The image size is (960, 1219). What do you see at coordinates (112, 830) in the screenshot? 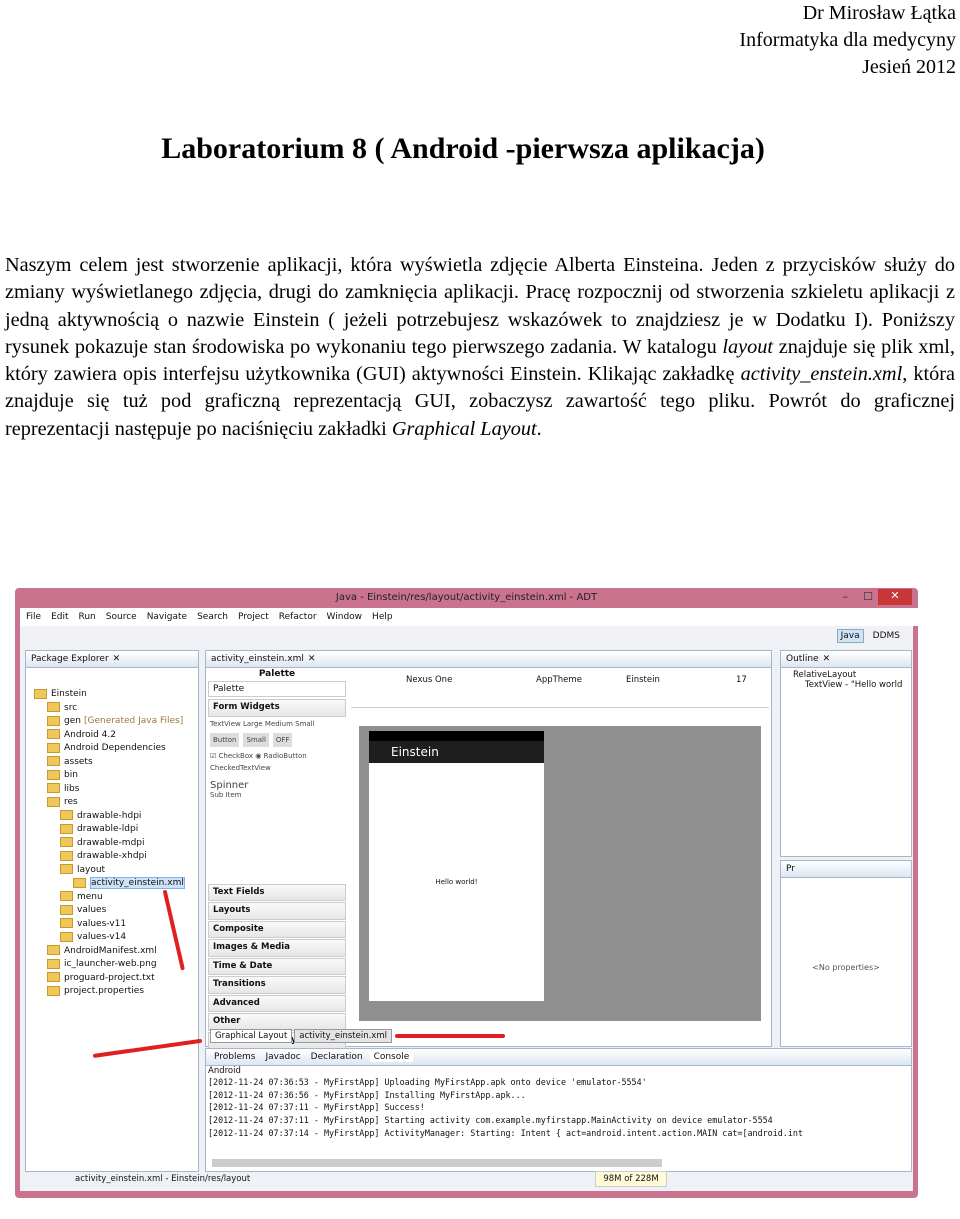
I see `tree-item: drawable-ldpi` at bounding box center [112, 830].